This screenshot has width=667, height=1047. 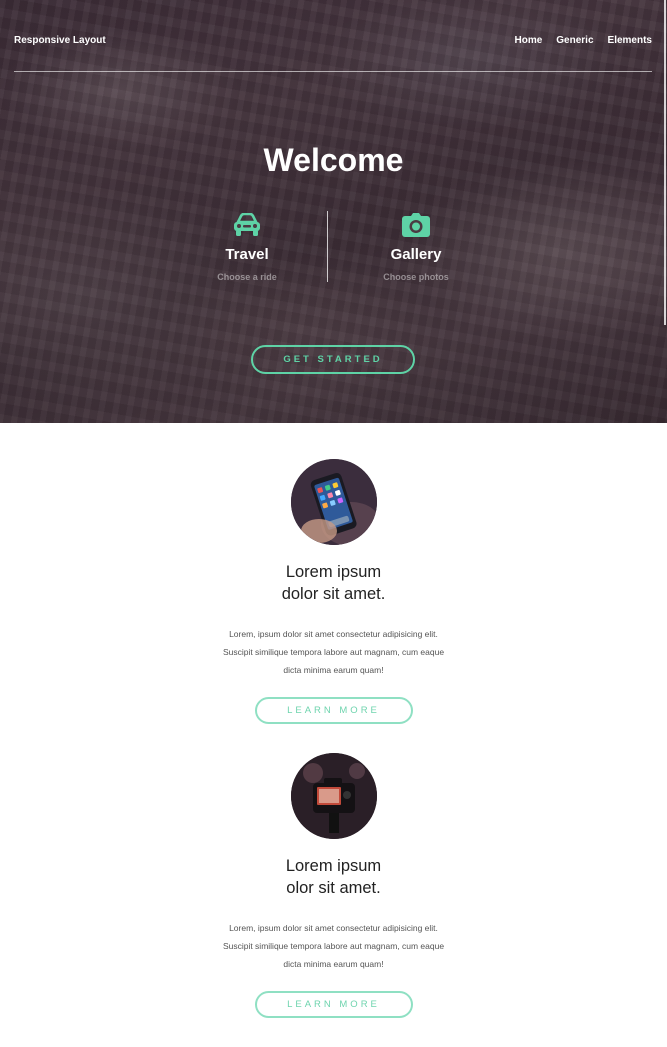 What do you see at coordinates (333, 502) in the screenshot?
I see `smartphone-photo` at bounding box center [333, 502].